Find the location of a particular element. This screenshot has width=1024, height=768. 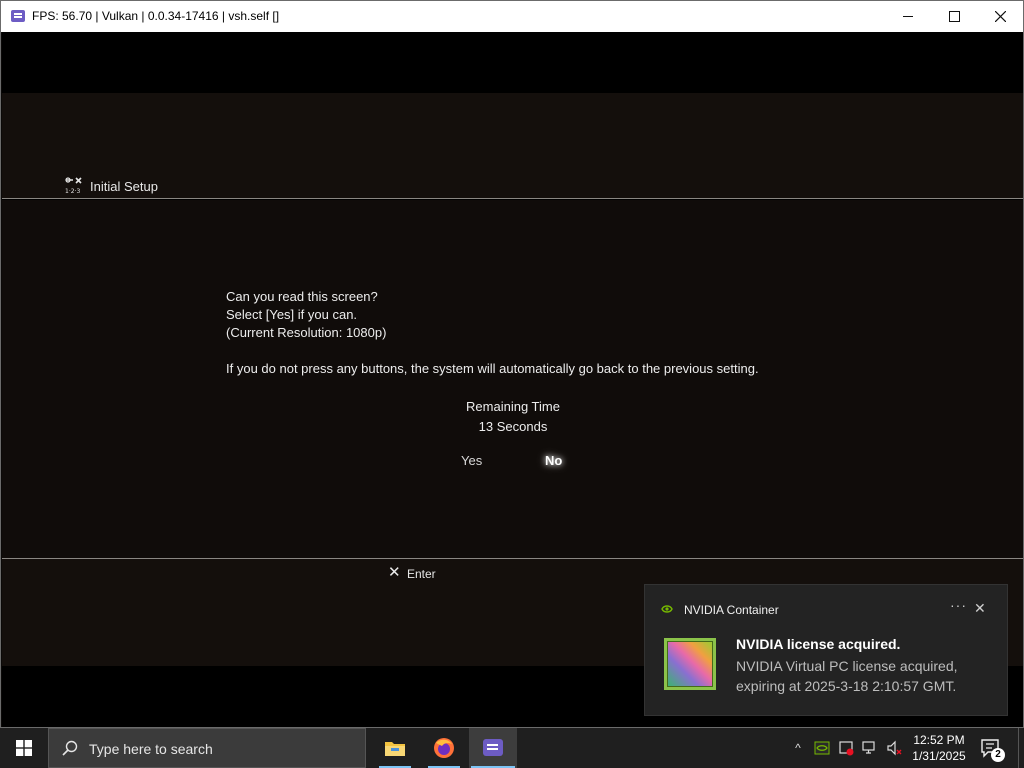

maximize-button is located at coordinates (954, 16).